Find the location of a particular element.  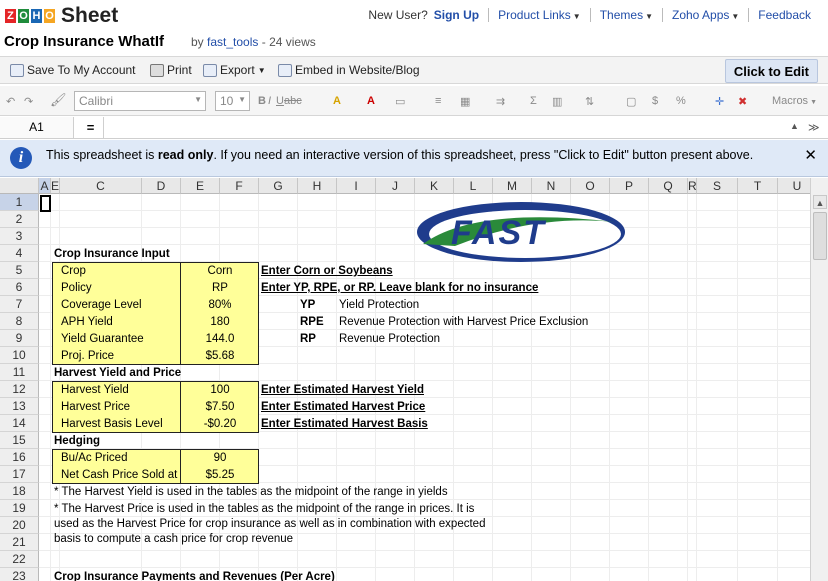

column-header-j: J is located at coordinates (395, 186).